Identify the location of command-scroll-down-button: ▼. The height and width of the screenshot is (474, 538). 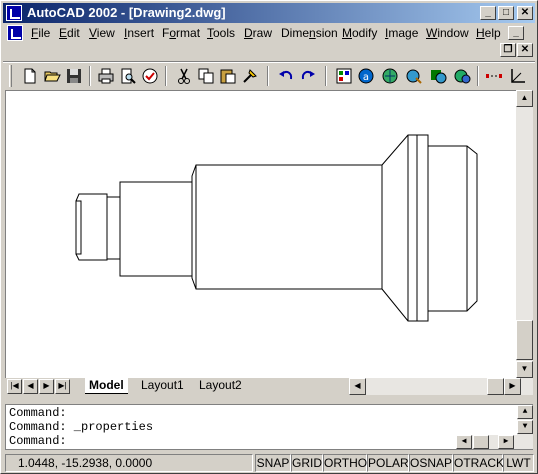
(525, 427).